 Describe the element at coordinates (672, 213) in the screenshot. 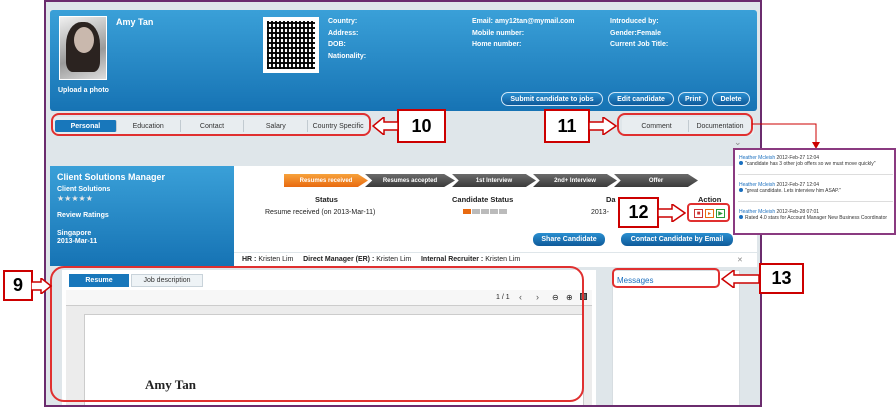

I see `callout-12-arrow` at that location.